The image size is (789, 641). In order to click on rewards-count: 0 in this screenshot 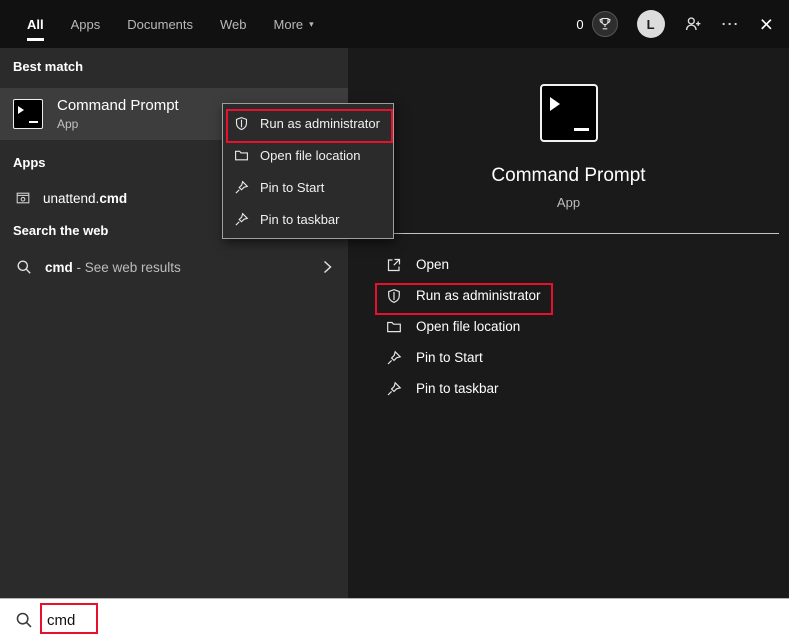, I will do `click(580, 24)`.